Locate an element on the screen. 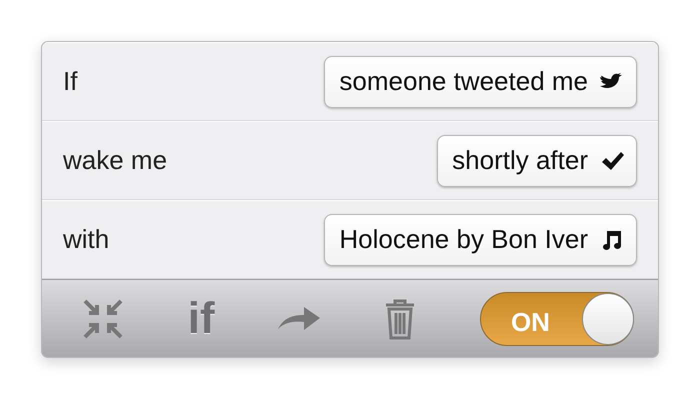  rule-label: wake me is located at coordinates (115, 160).